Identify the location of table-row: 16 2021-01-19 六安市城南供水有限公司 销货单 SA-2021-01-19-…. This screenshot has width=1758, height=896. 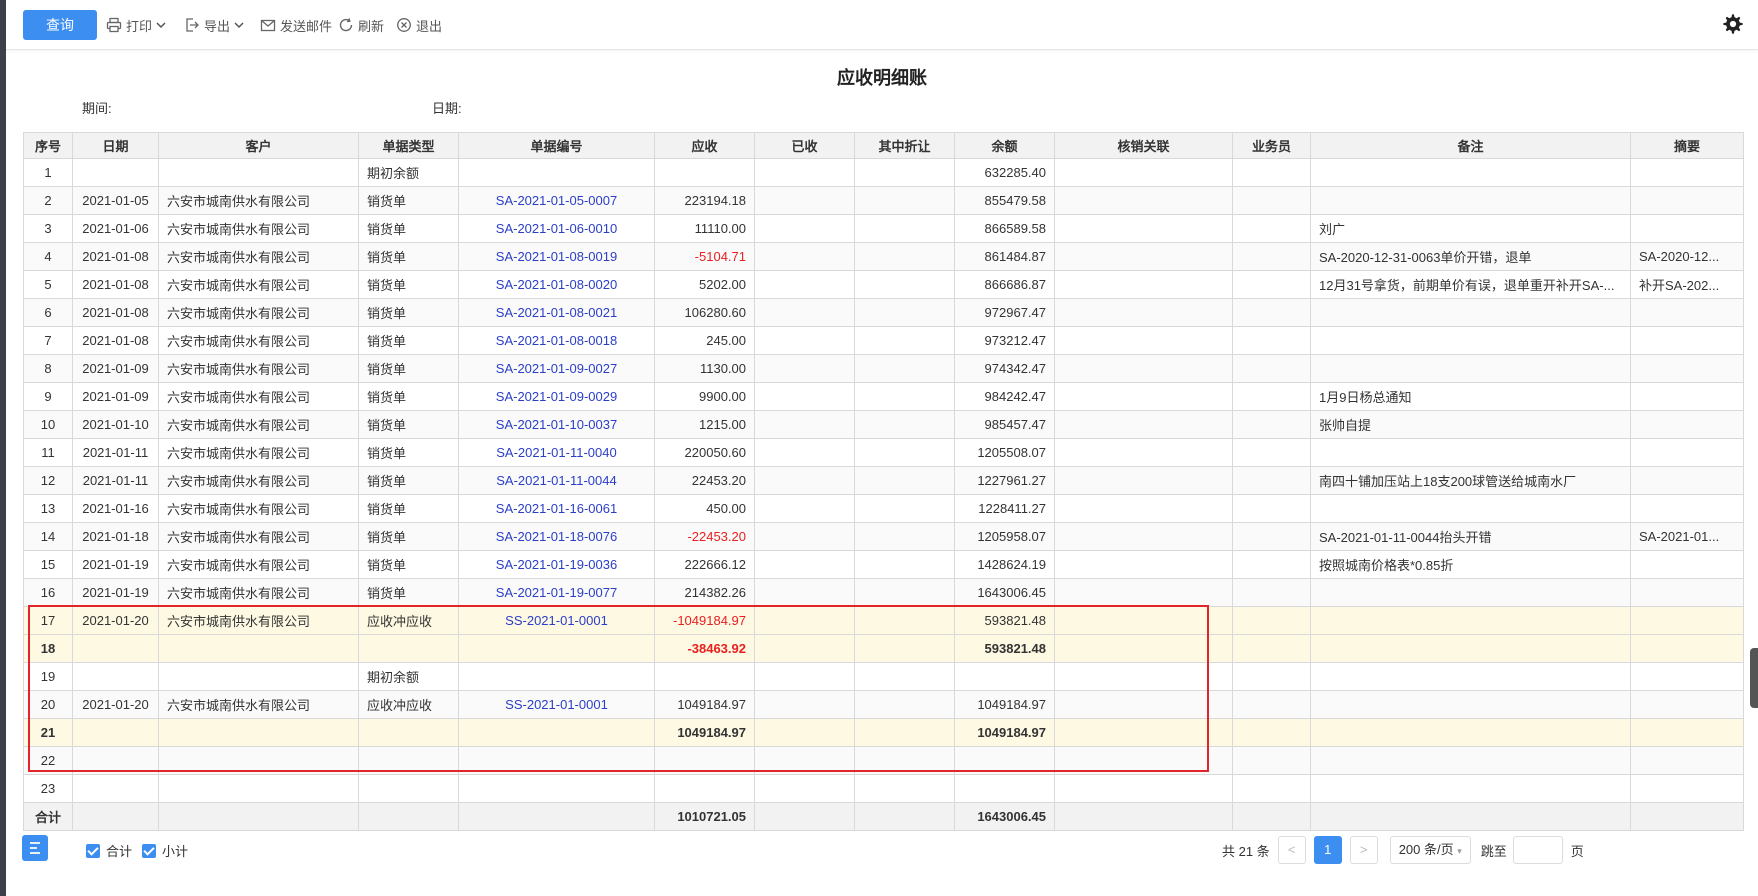
(883, 592).